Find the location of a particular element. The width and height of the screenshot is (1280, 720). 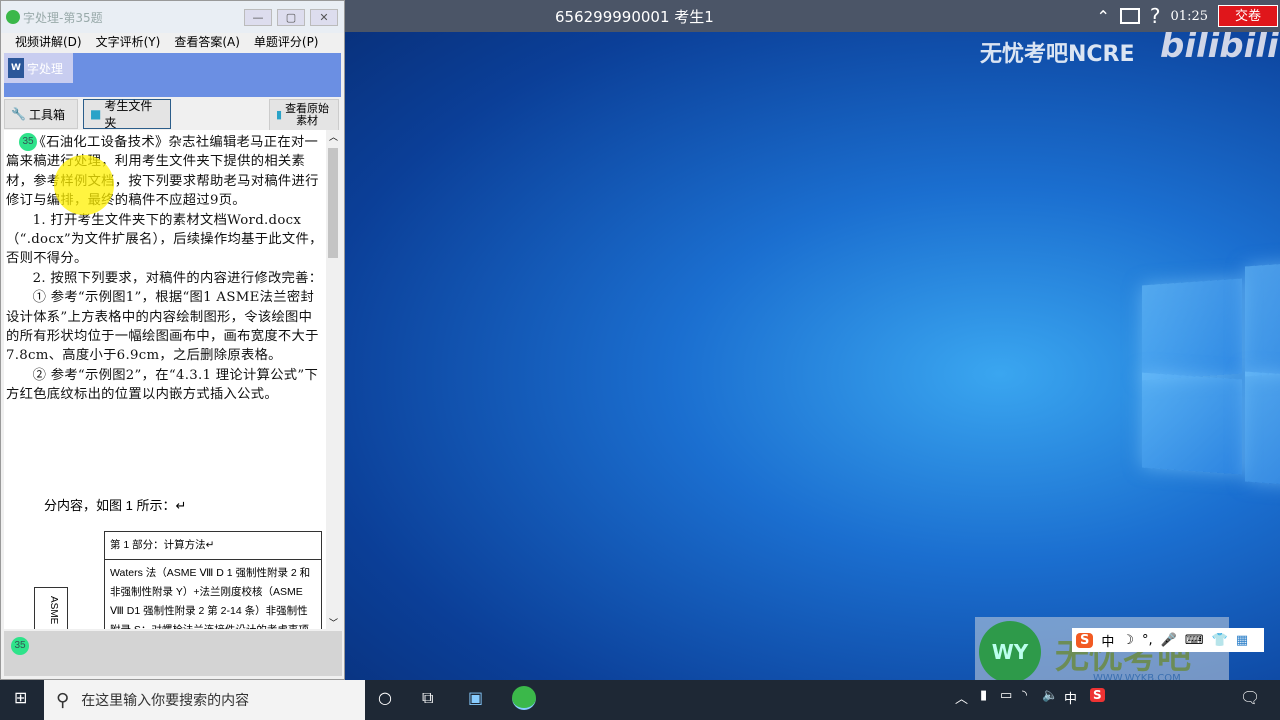

window-title: 字处理-第35题 is located at coordinates (63, 17).